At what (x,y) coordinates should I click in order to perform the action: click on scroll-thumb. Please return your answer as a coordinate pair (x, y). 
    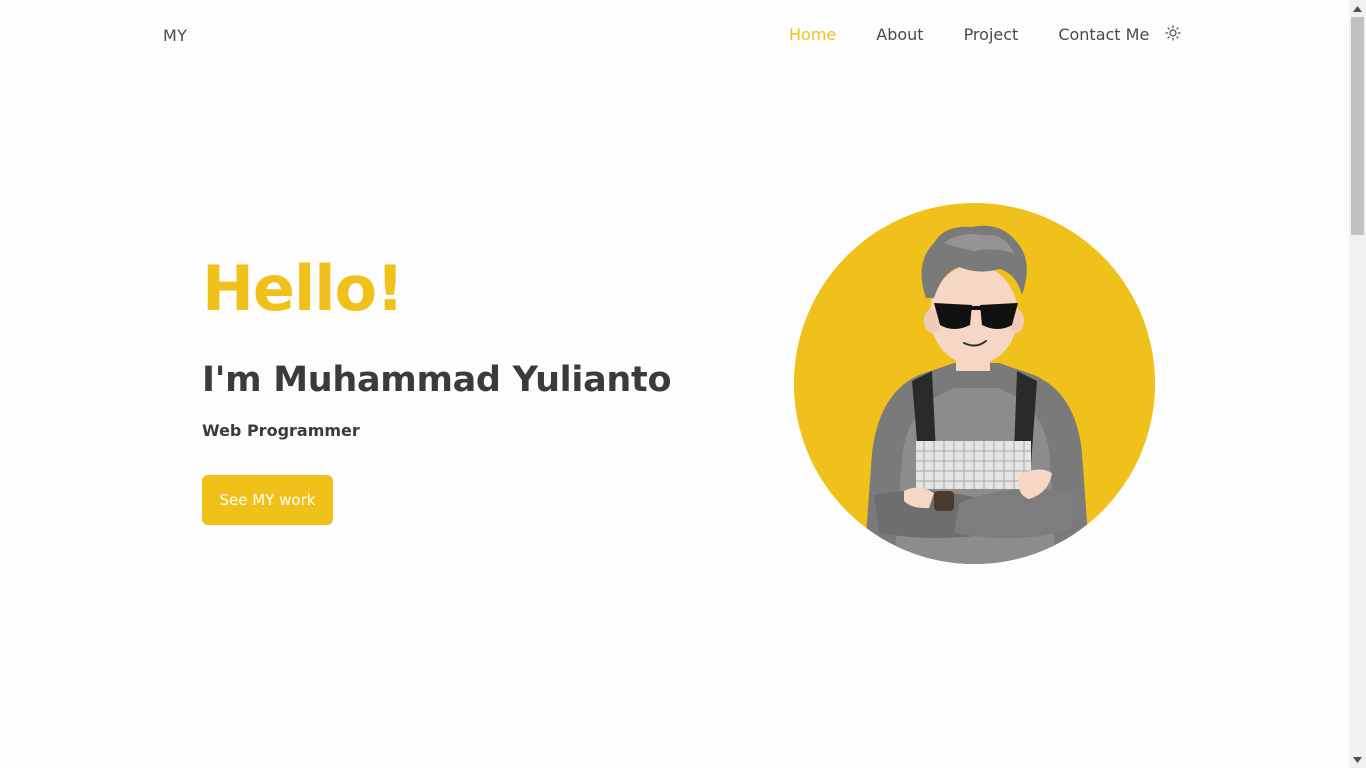
    Looking at the image, I should click on (1357, 126).